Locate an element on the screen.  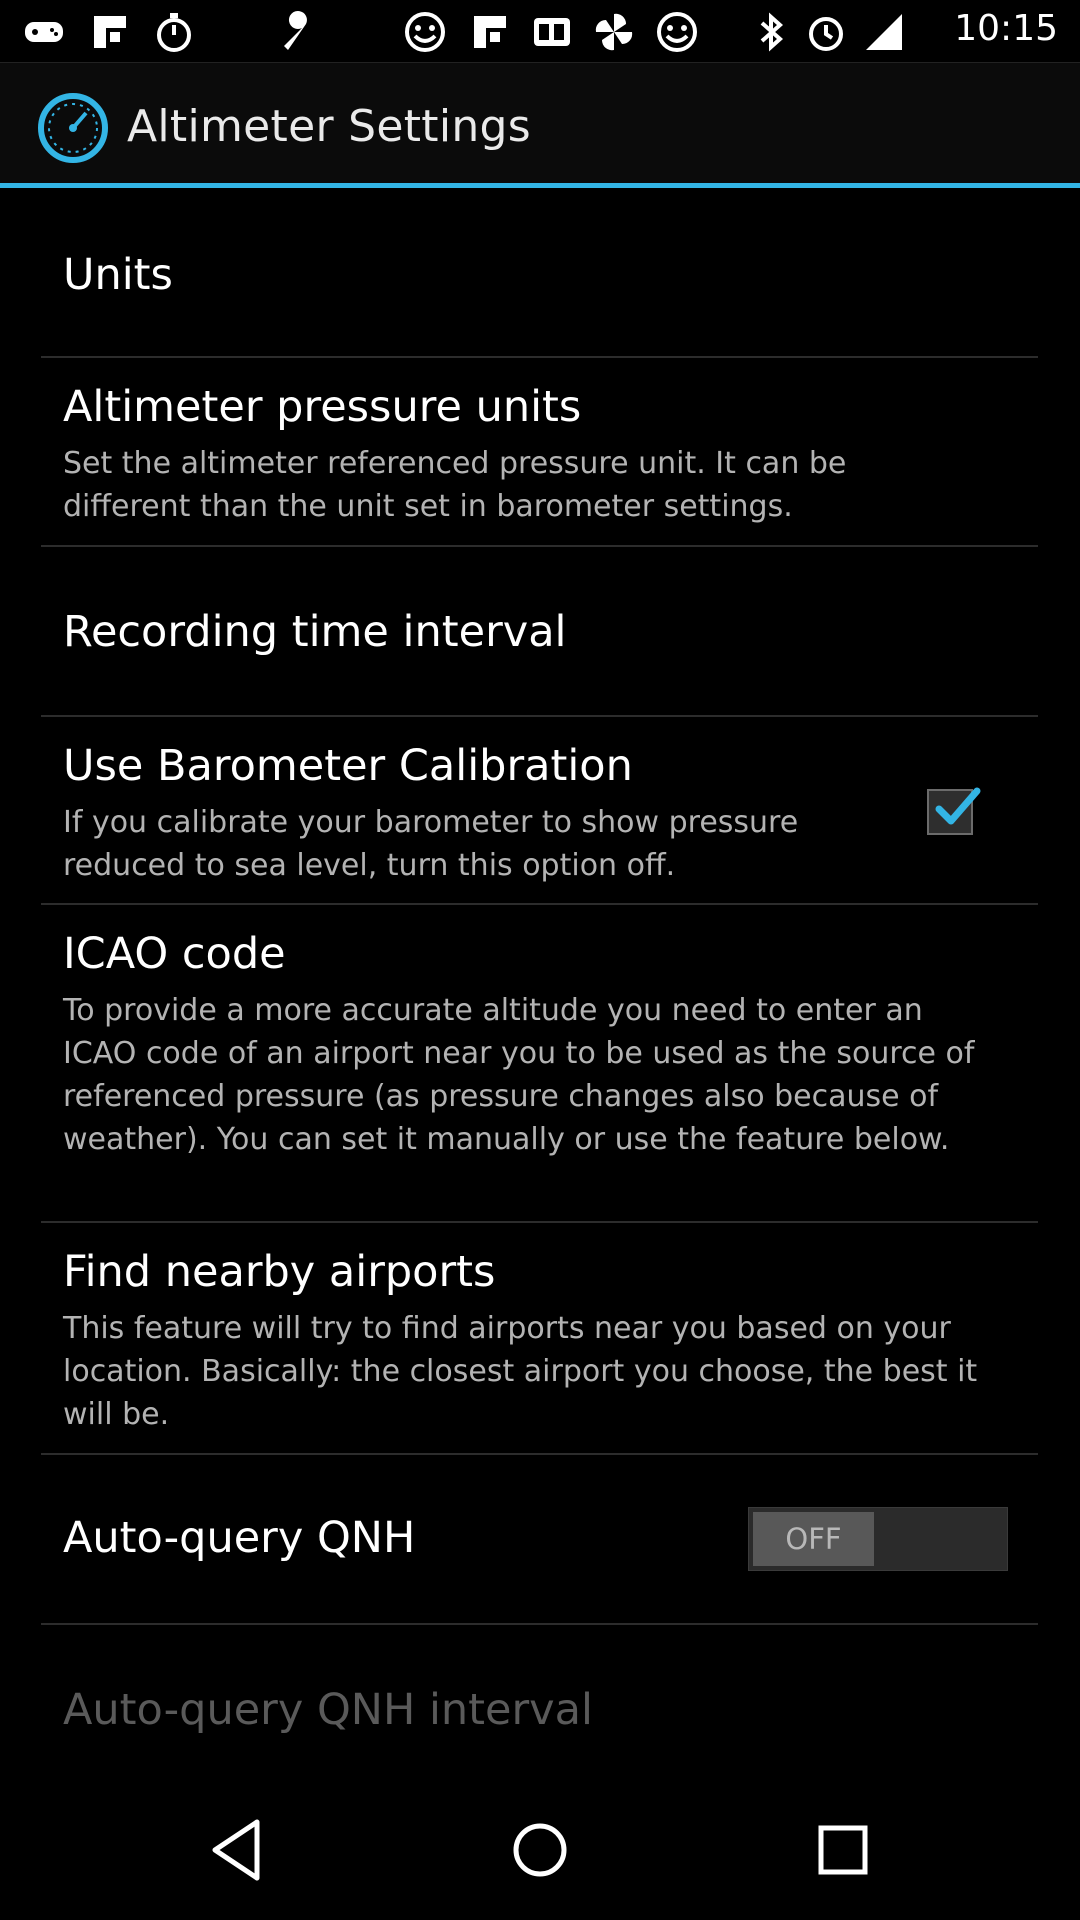
pref-recording-interval: Recording time interval is located at coordinates (540, 631).